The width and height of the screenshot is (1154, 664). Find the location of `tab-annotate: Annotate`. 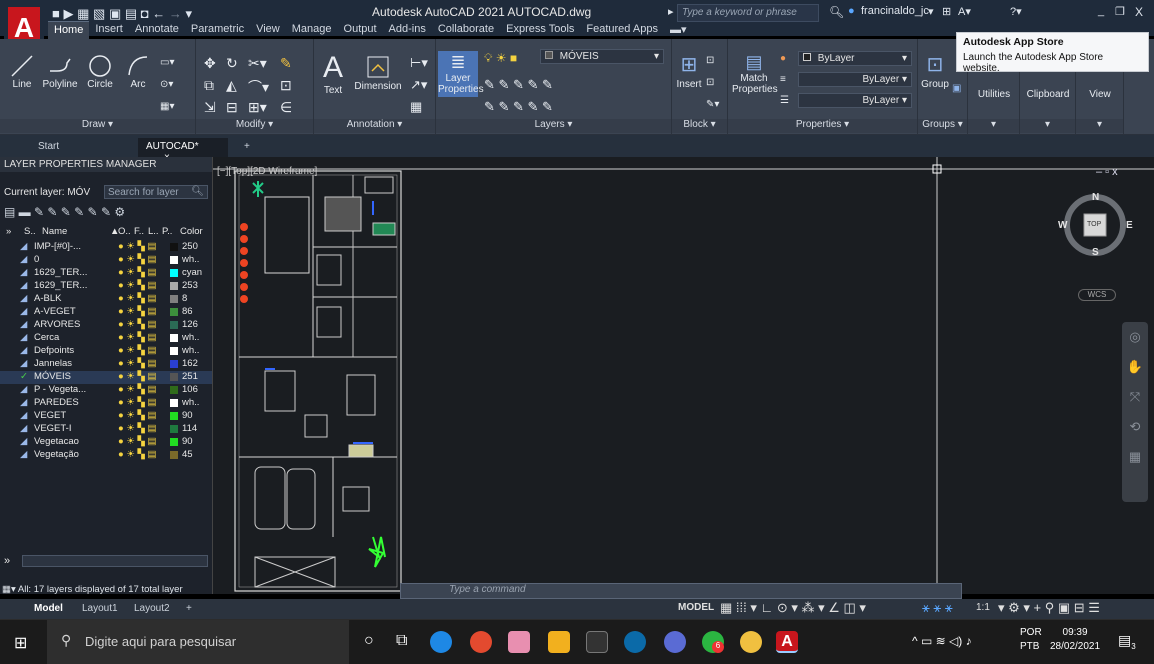

tab-annotate: Annotate is located at coordinates (157, 30).